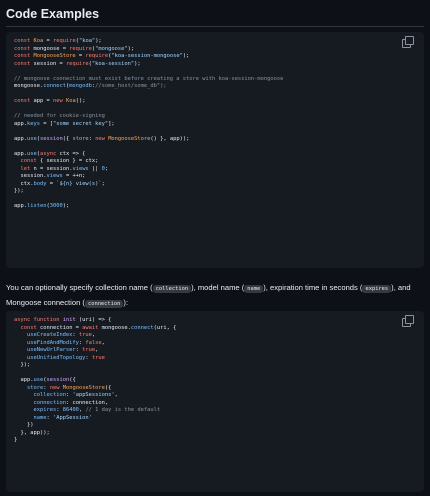 The image size is (430, 496). I want to click on paragraph-text: ), expiration time in seconds (, so click(313, 287).